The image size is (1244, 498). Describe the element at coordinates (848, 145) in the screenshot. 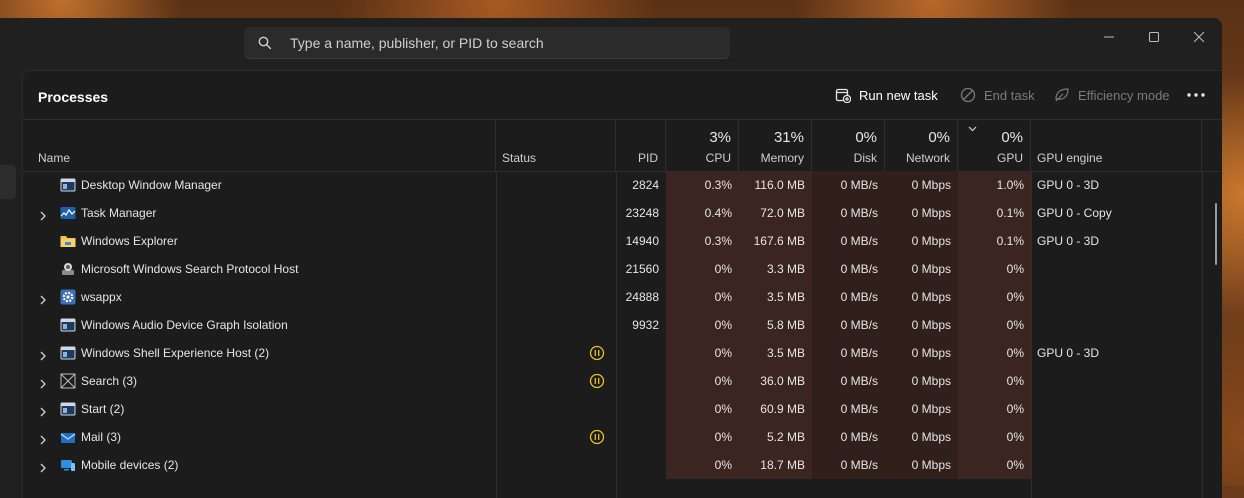

I see `column-disk: 0% Disk` at that location.